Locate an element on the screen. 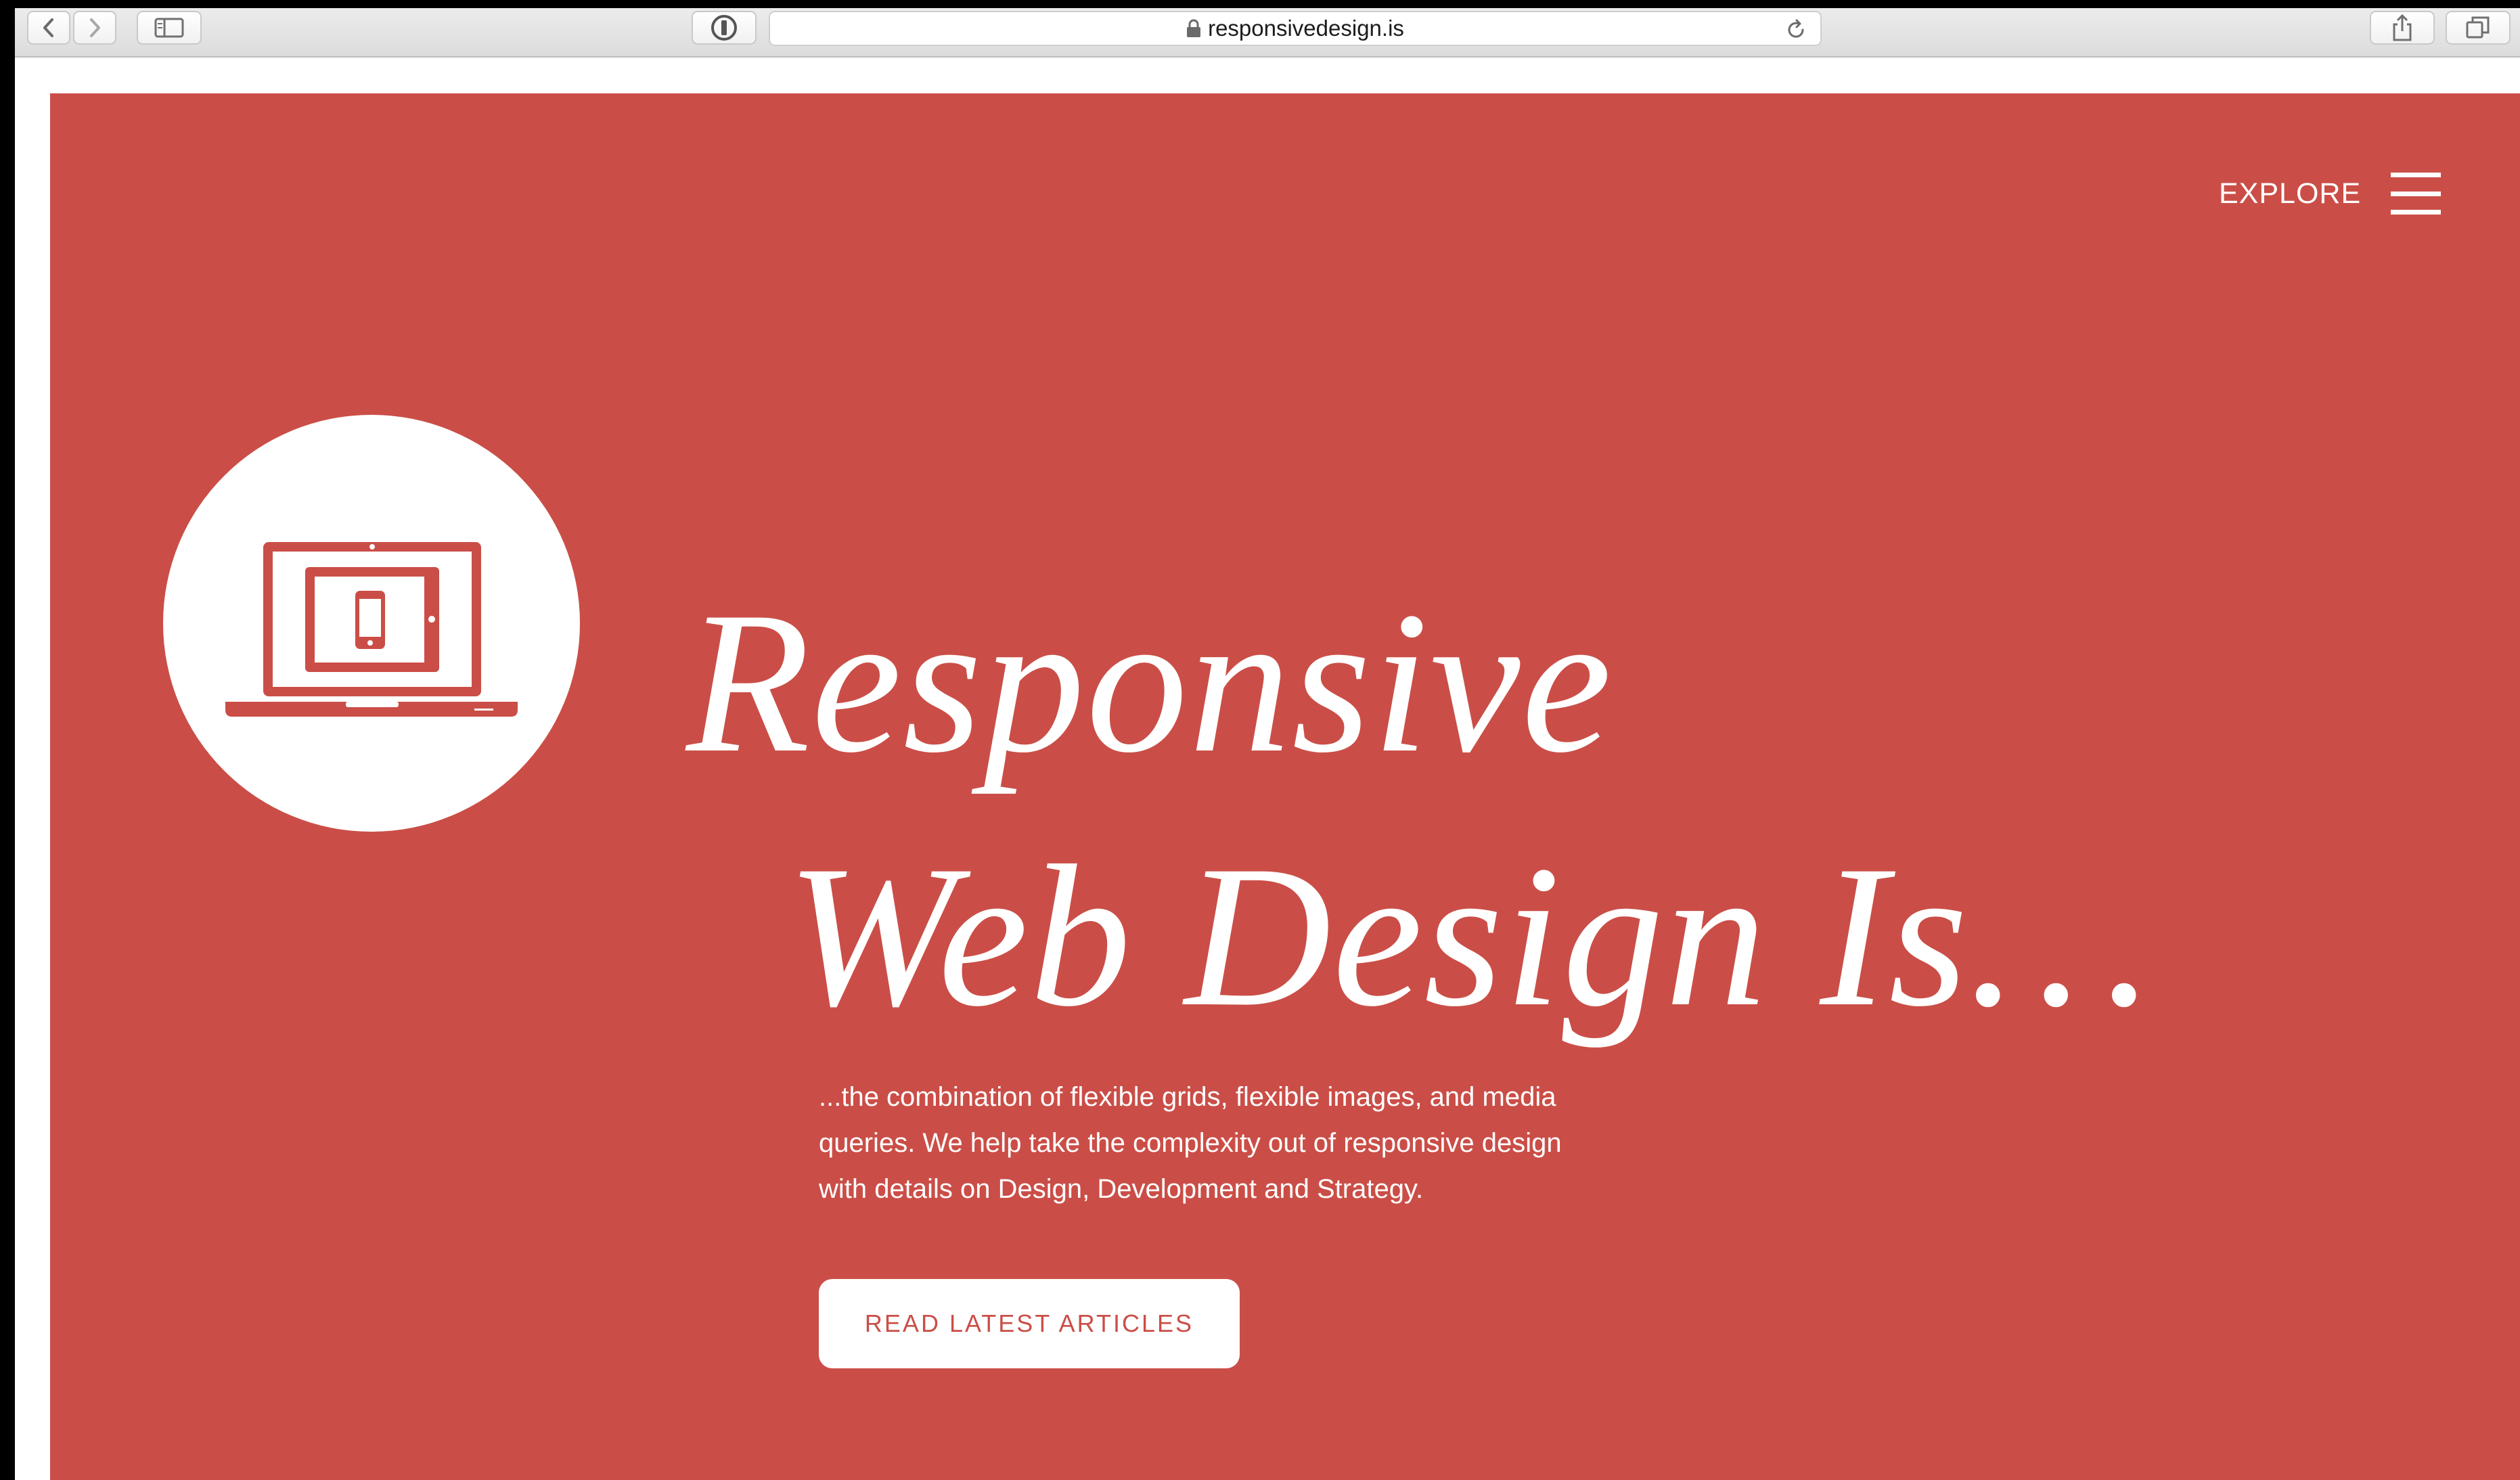 The height and width of the screenshot is (1480, 2520). chevron-left-icon is located at coordinates (48, 27).